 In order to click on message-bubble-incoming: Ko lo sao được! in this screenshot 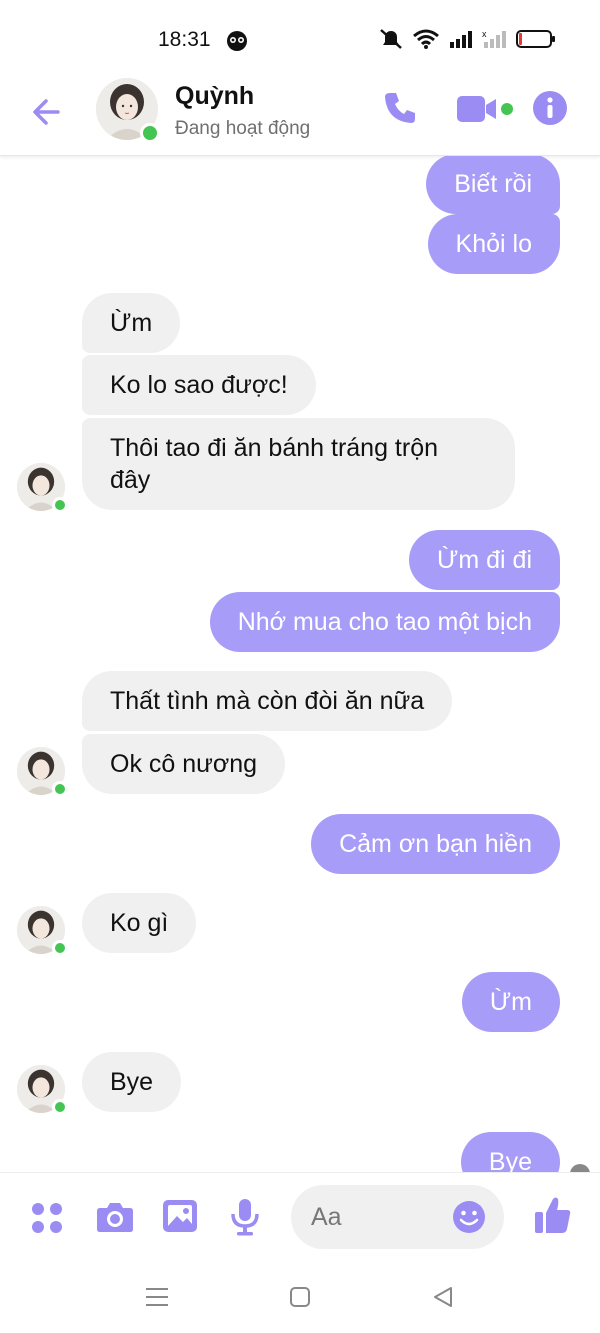, I will do `click(199, 385)`.